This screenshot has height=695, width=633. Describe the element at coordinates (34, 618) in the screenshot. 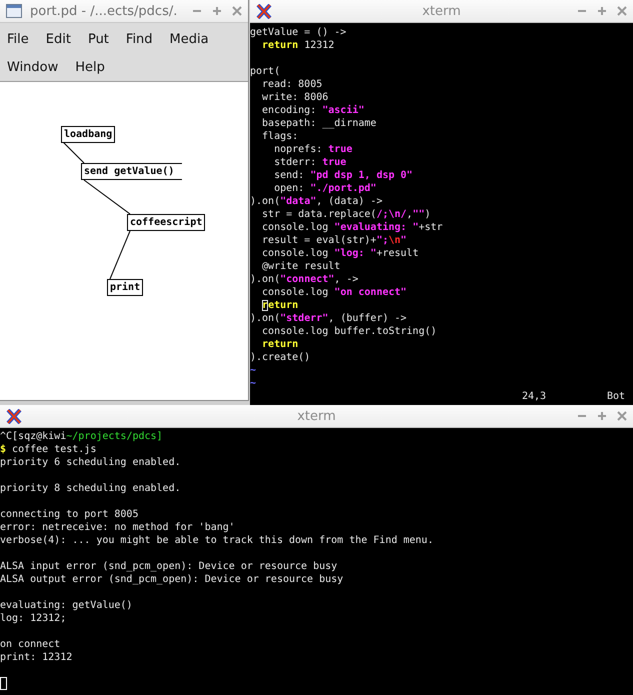

I see `terminal-line: log: 12312;` at that location.